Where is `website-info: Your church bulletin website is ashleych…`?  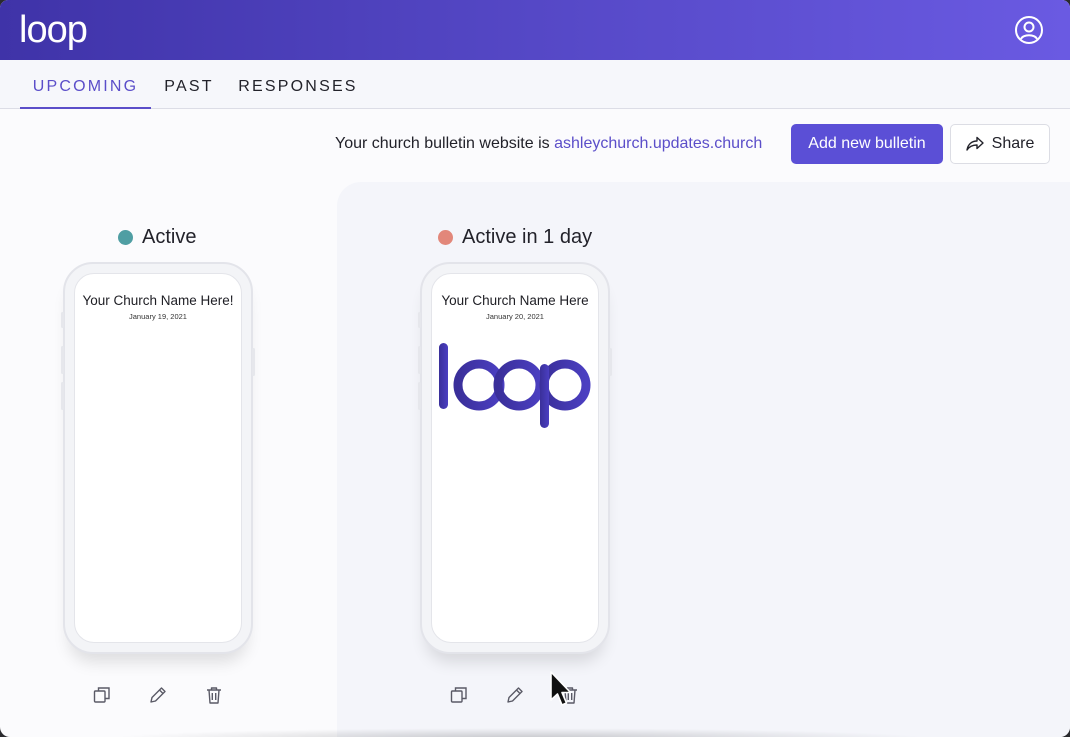
website-info: Your church bulletin website is ashleych… is located at coordinates (548, 144).